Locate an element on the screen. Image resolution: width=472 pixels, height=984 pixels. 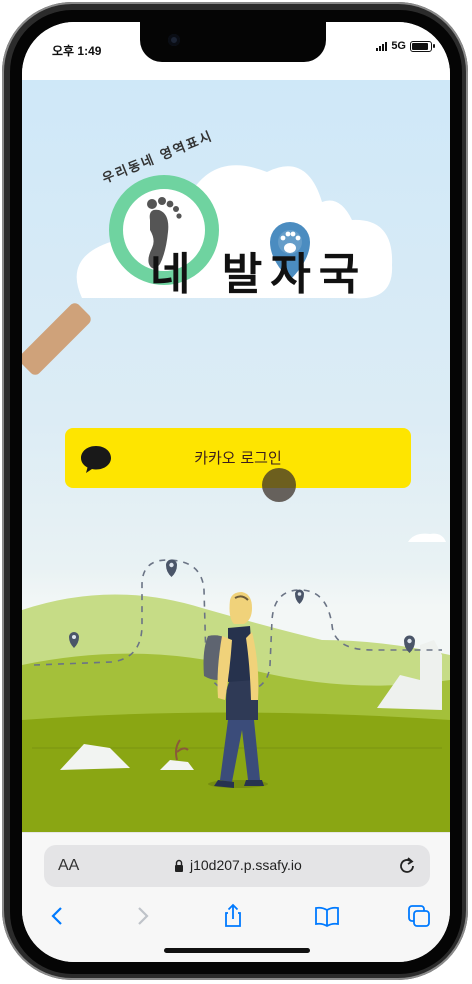
kakao-login-button: 카카오 로그인 is located at coordinates (238, 458).